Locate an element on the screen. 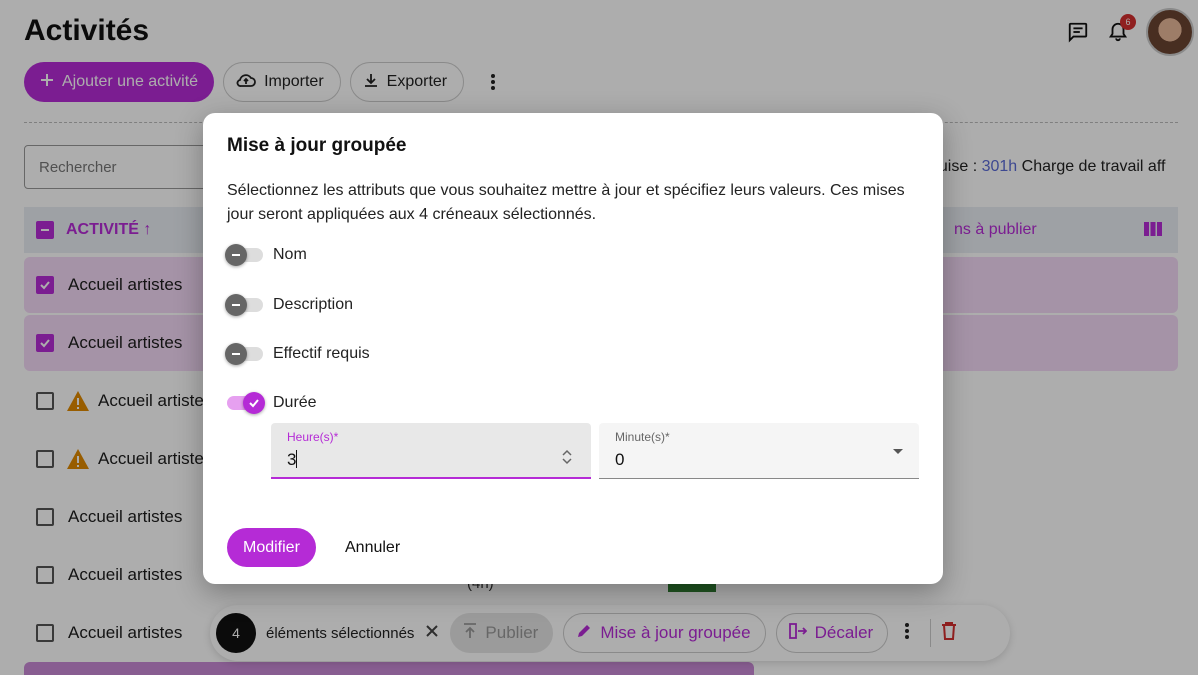 This screenshot has width=1198, height=675. hours-value-wrap: 3 is located at coordinates (292, 460).